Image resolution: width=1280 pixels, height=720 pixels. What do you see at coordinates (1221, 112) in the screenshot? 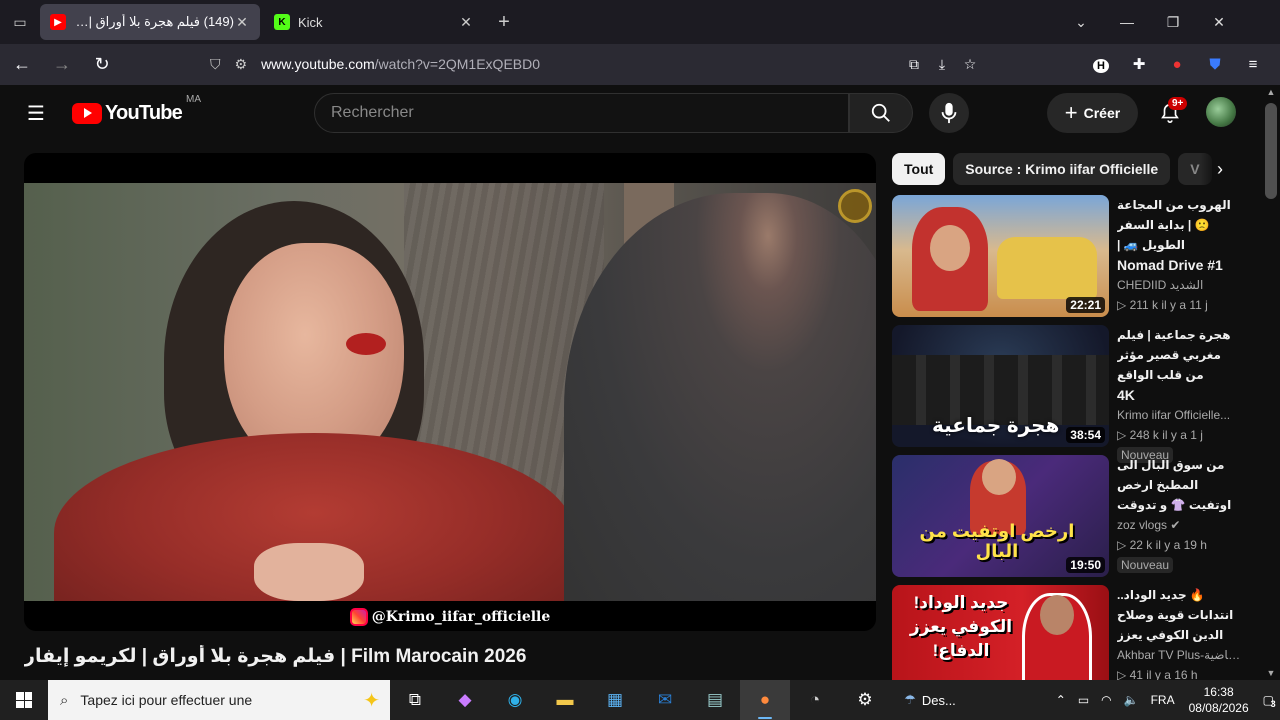
I see `avatar` at bounding box center [1221, 112].